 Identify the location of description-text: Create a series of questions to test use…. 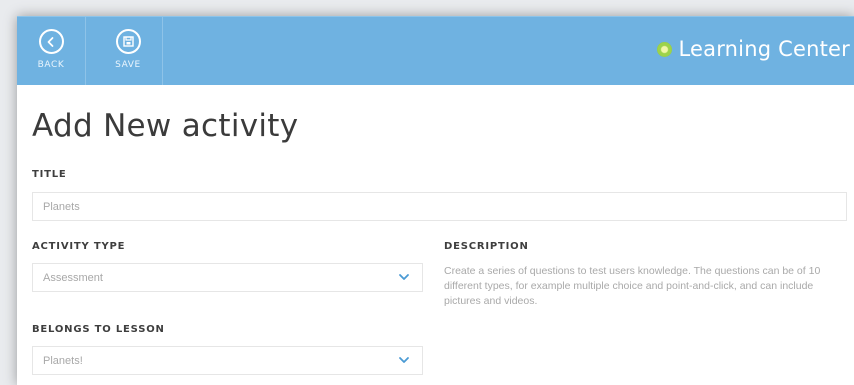
(632, 286).